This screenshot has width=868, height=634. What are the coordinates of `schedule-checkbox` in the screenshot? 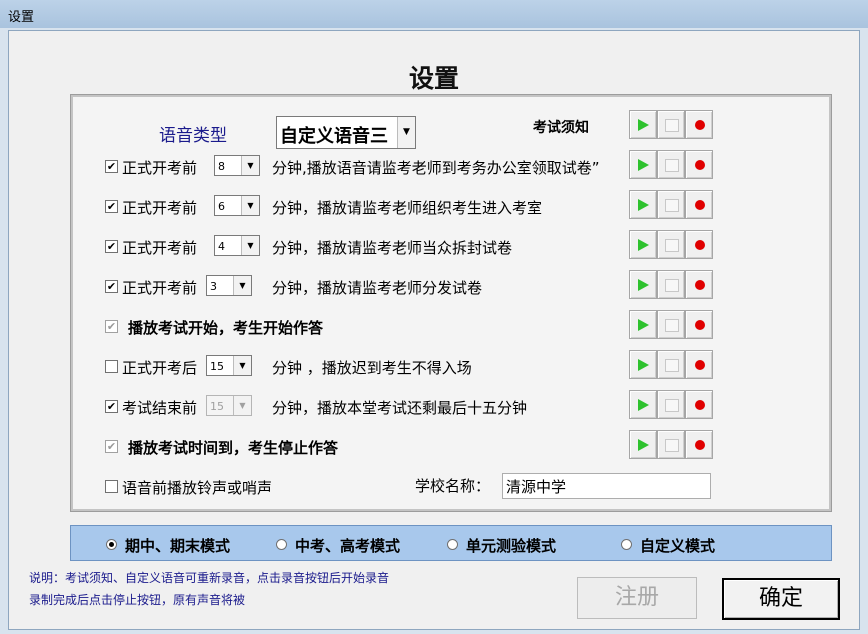 It's located at (111, 366).